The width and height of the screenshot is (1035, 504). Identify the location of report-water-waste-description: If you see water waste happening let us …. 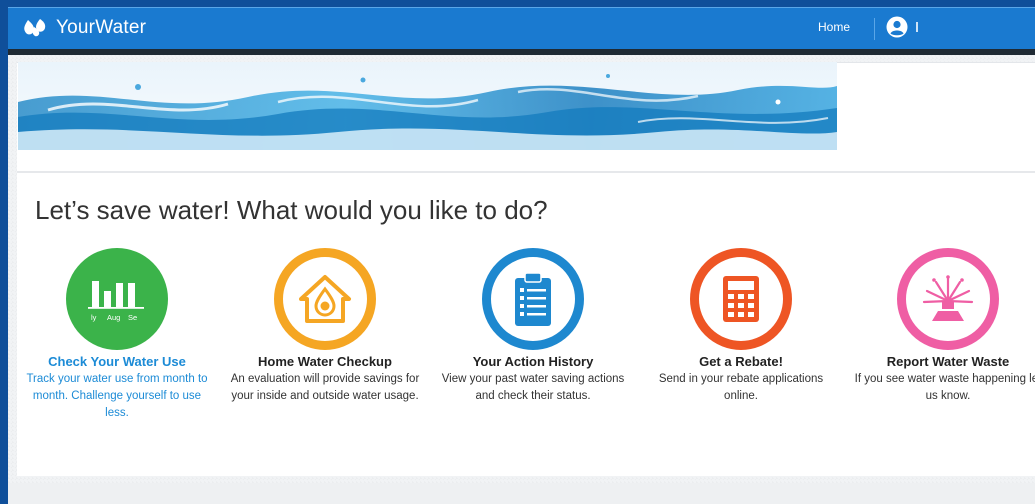
(944, 387).